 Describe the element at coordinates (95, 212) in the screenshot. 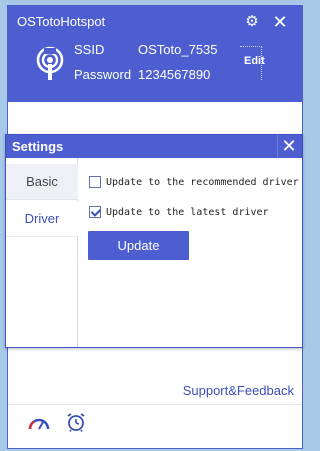

I see `latest-driver-checkbox` at that location.